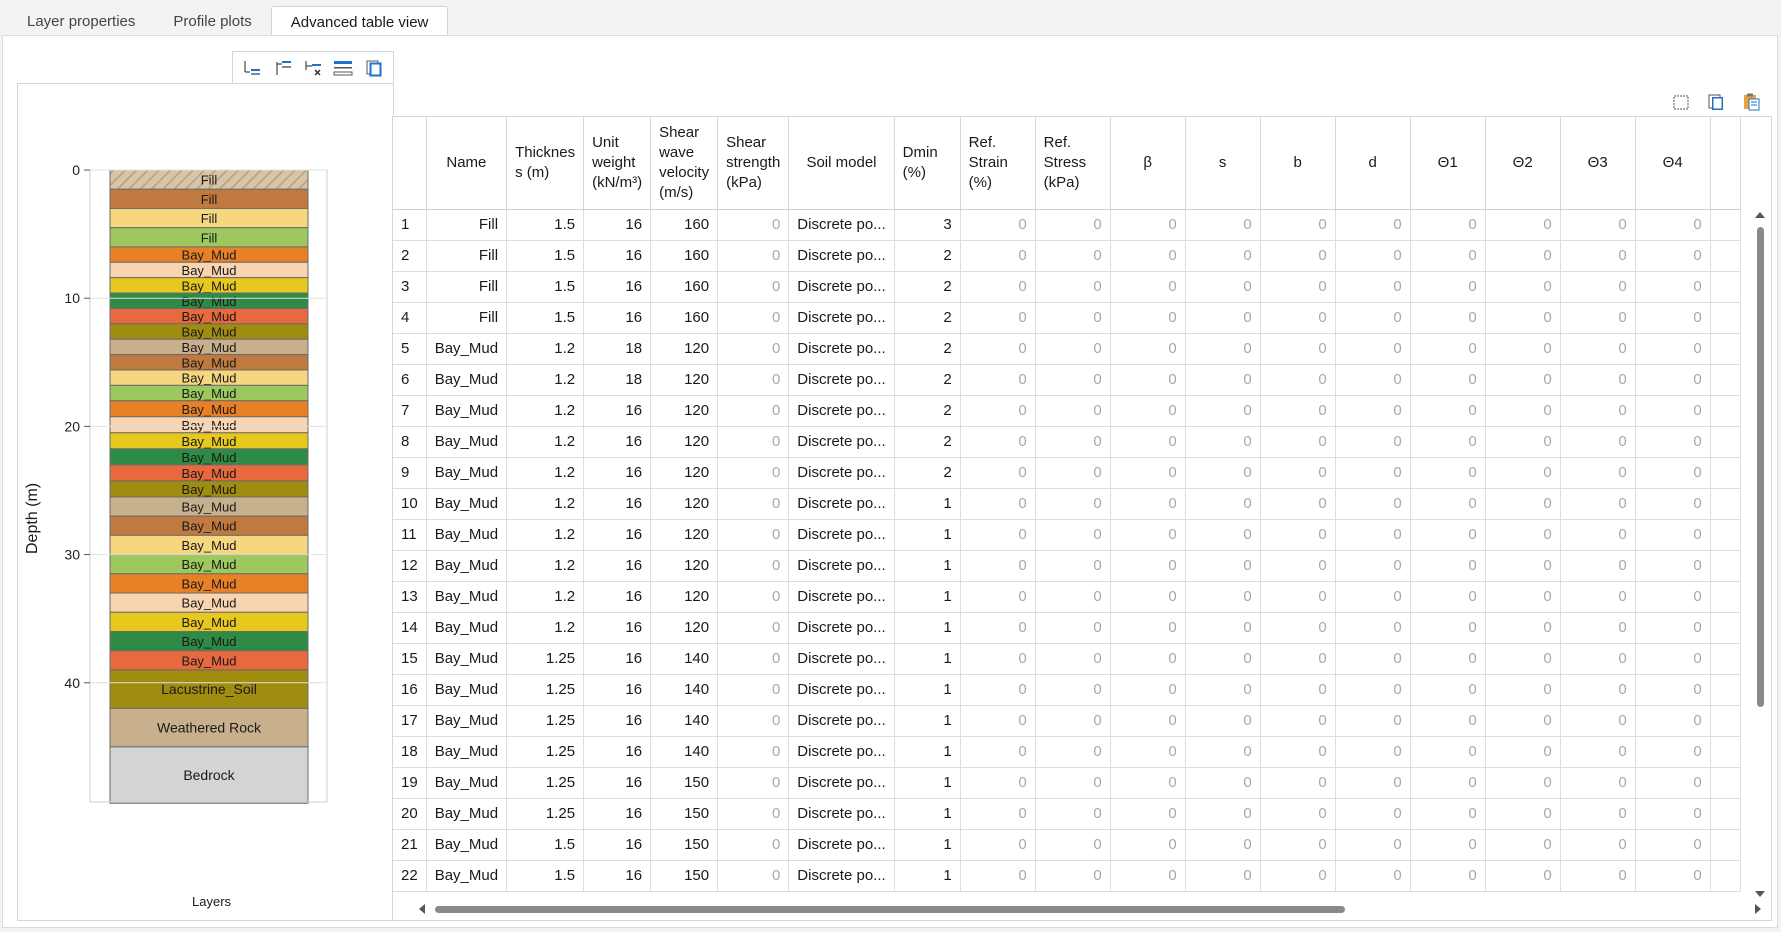  I want to click on cell-idx: 19, so click(410, 783).